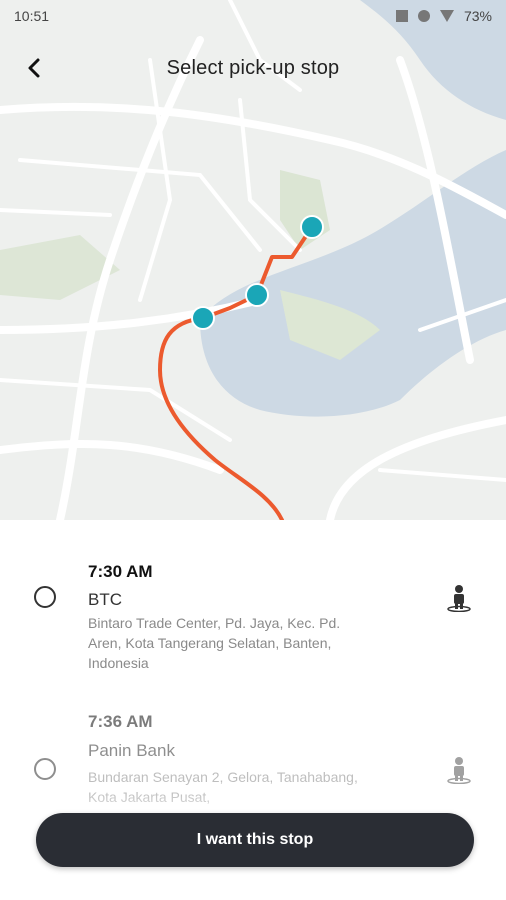  I want to click on battery-level: 73%, so click(477, 16).